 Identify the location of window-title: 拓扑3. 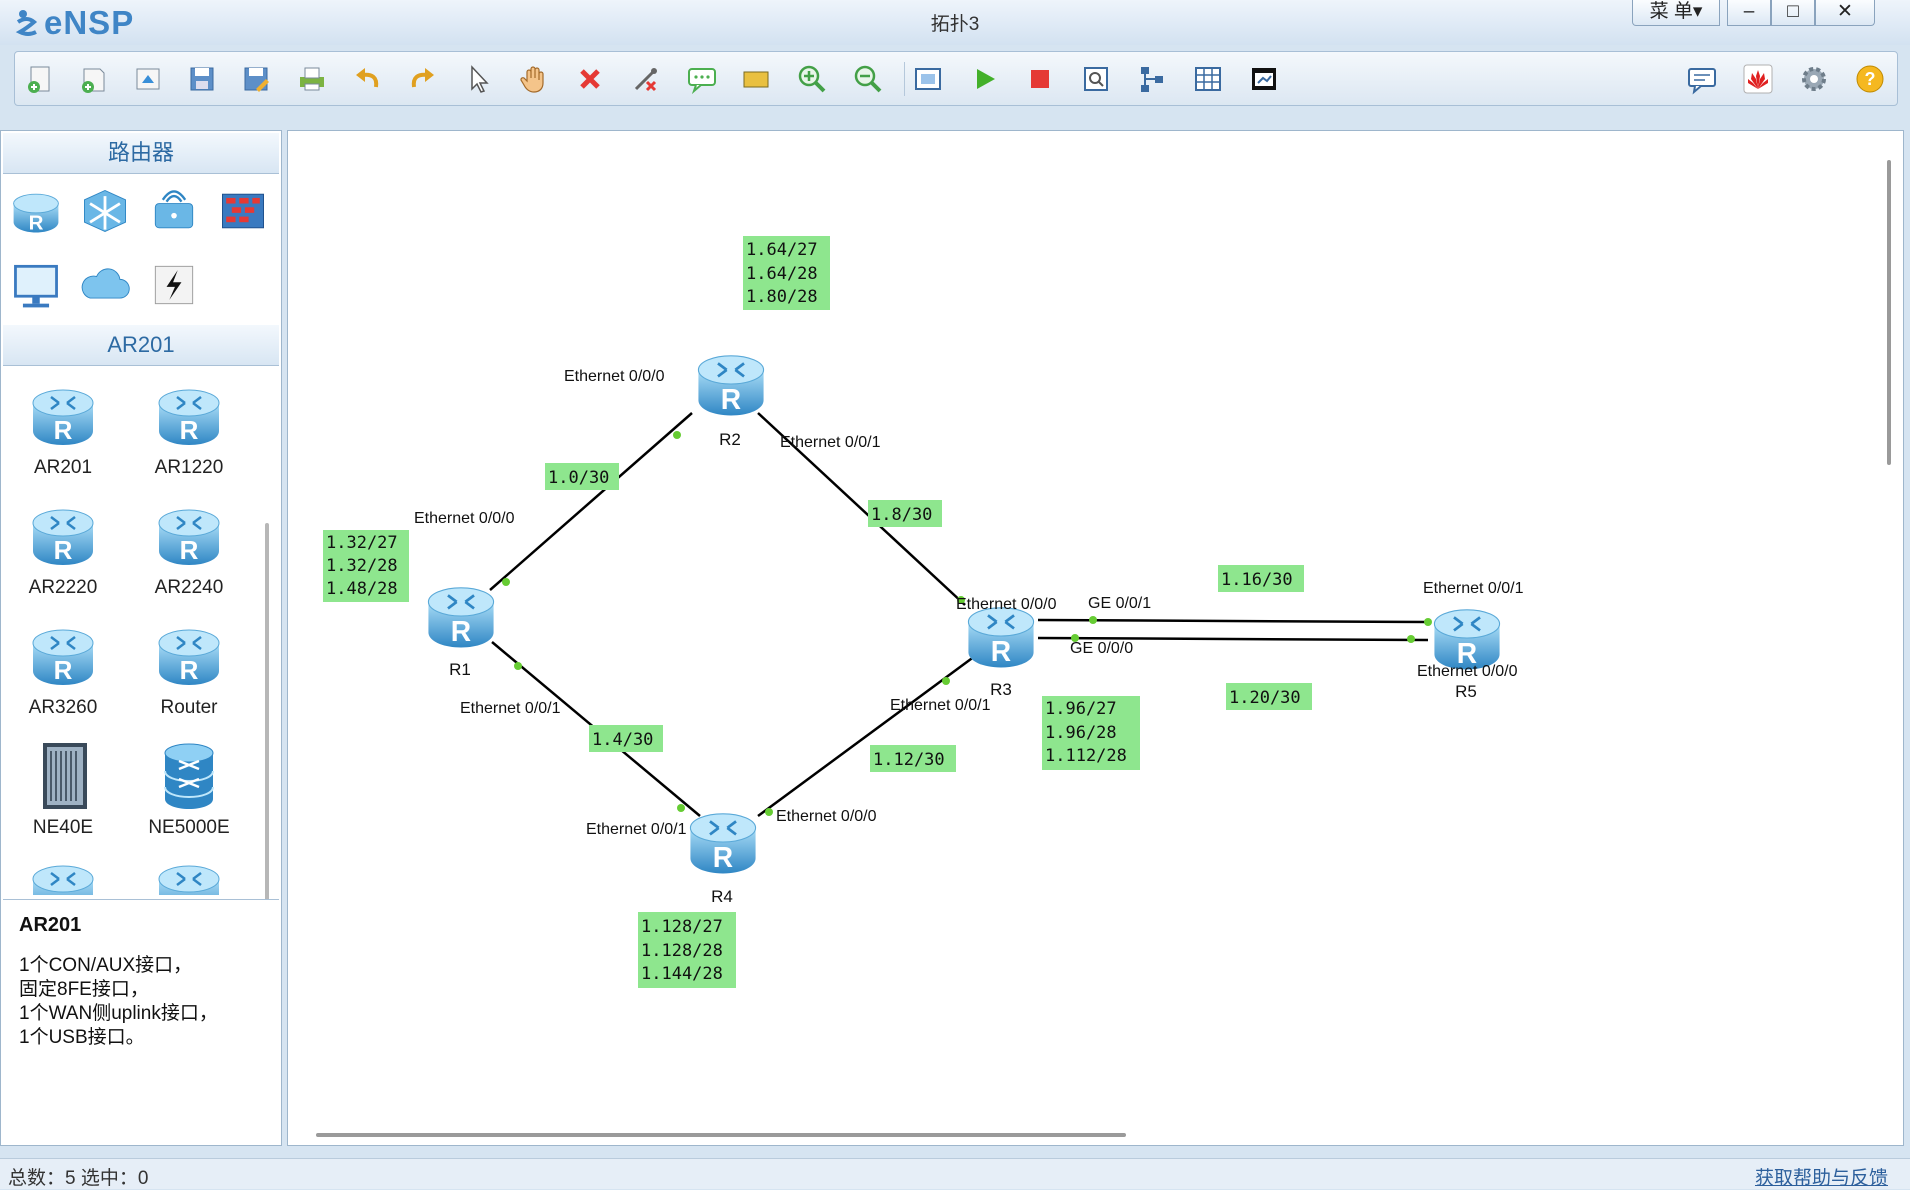
(955, 24).